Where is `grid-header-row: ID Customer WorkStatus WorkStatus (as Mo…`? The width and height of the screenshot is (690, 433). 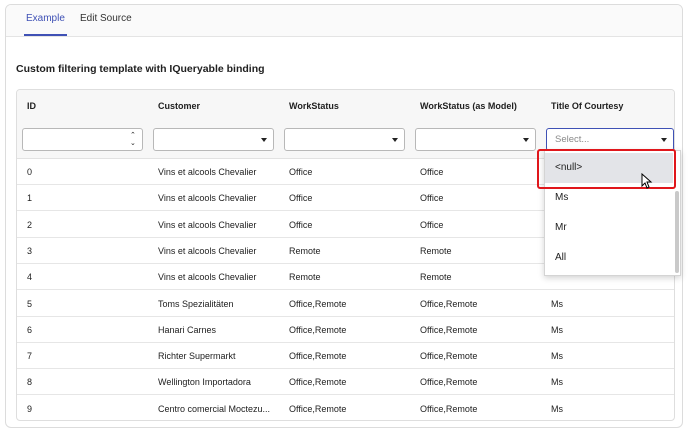 grid-header-row: ID Customer WorkStatus WorkStatus (as Mo… is located at coordinates (345, 105).